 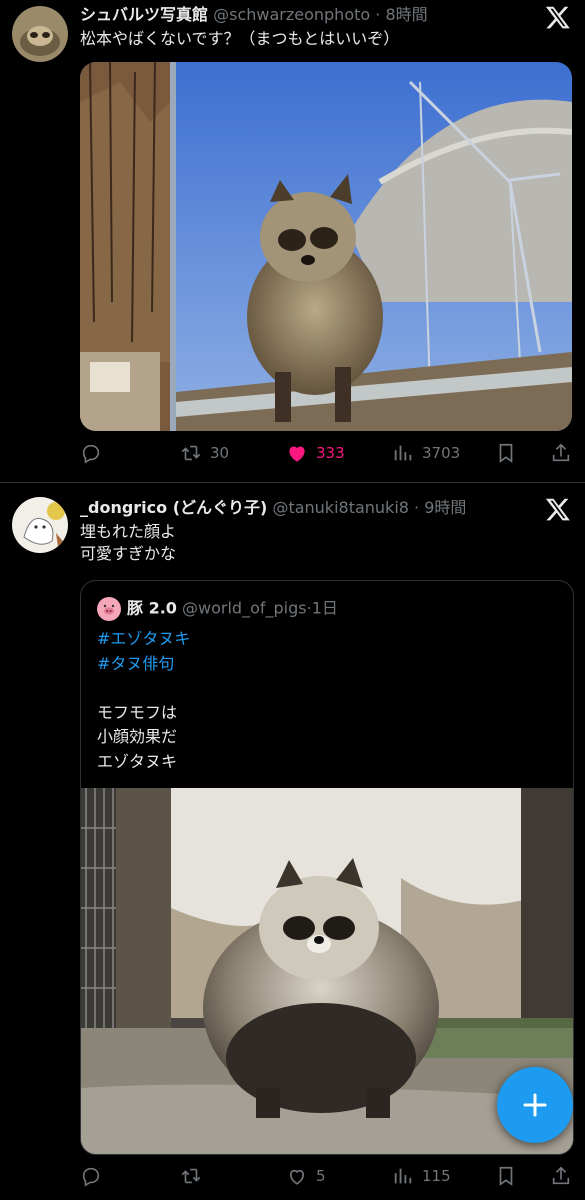 I want to click on tweet-header: _dongrico (どんぐり子) @tanuki8tanuki8 · 9時間, so click(x=308, y=508).